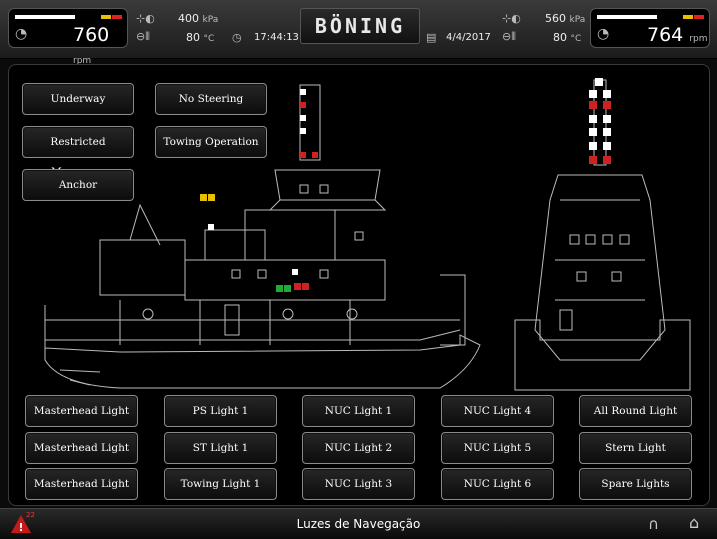 The height and width of the screenshot is (539, 717). Describe the element at coordinates (81, 458) in the screenshot. I see `masterhead-light-2-button: Masterhead Light 2.1` at that location.